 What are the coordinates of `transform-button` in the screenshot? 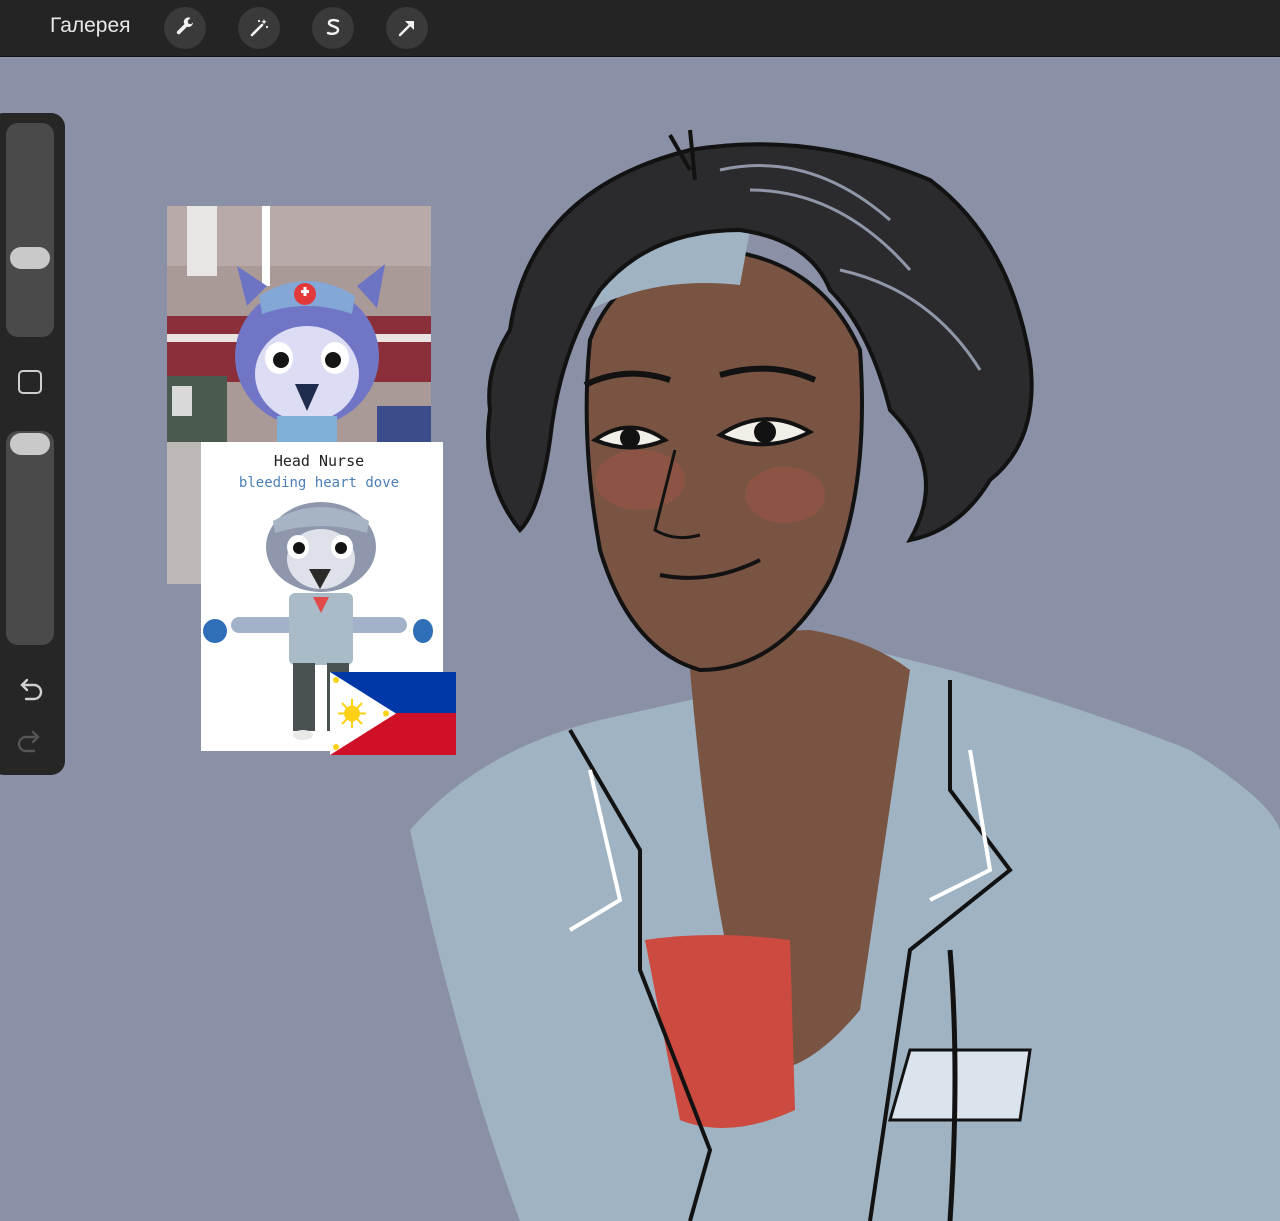 It's located at (407, 28).